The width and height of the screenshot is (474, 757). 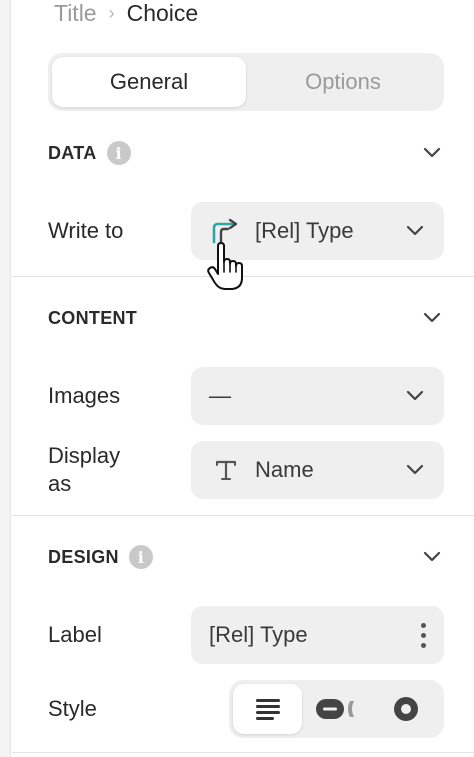 I want to click on tab-switcher: General Options, so click(x=246, y=82).